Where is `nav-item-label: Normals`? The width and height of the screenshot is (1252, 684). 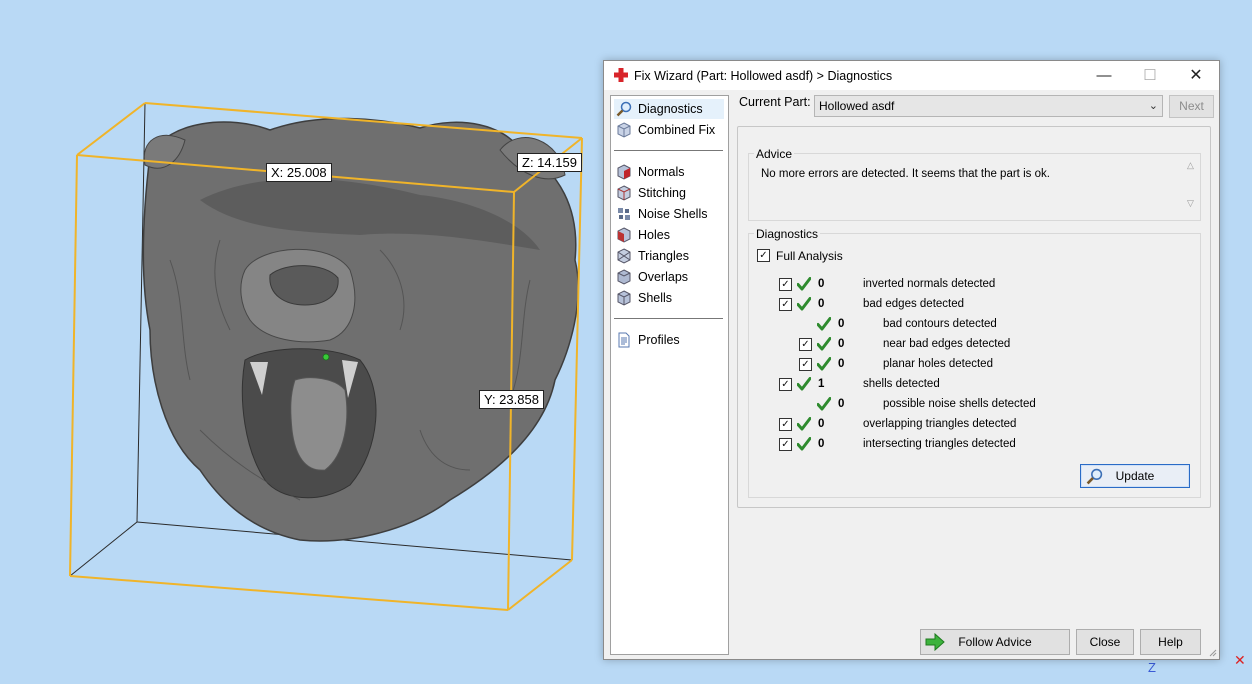
nav-item-label: Normals is located at coordinates (661, 172).